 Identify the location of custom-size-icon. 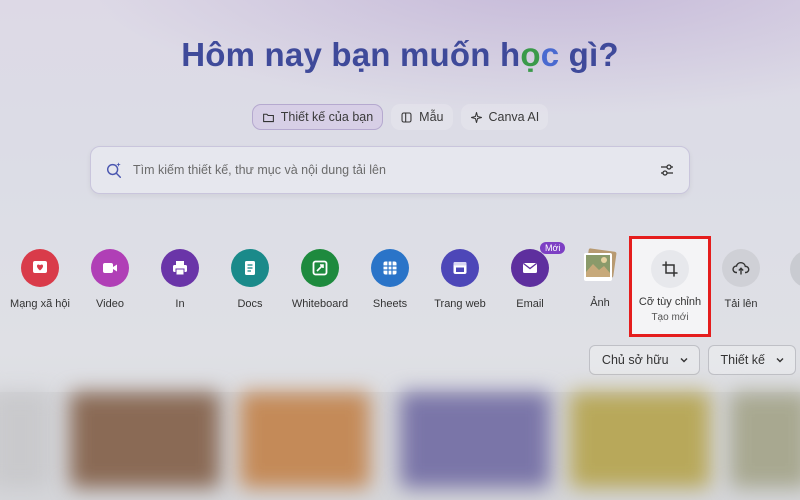
(670, 269).